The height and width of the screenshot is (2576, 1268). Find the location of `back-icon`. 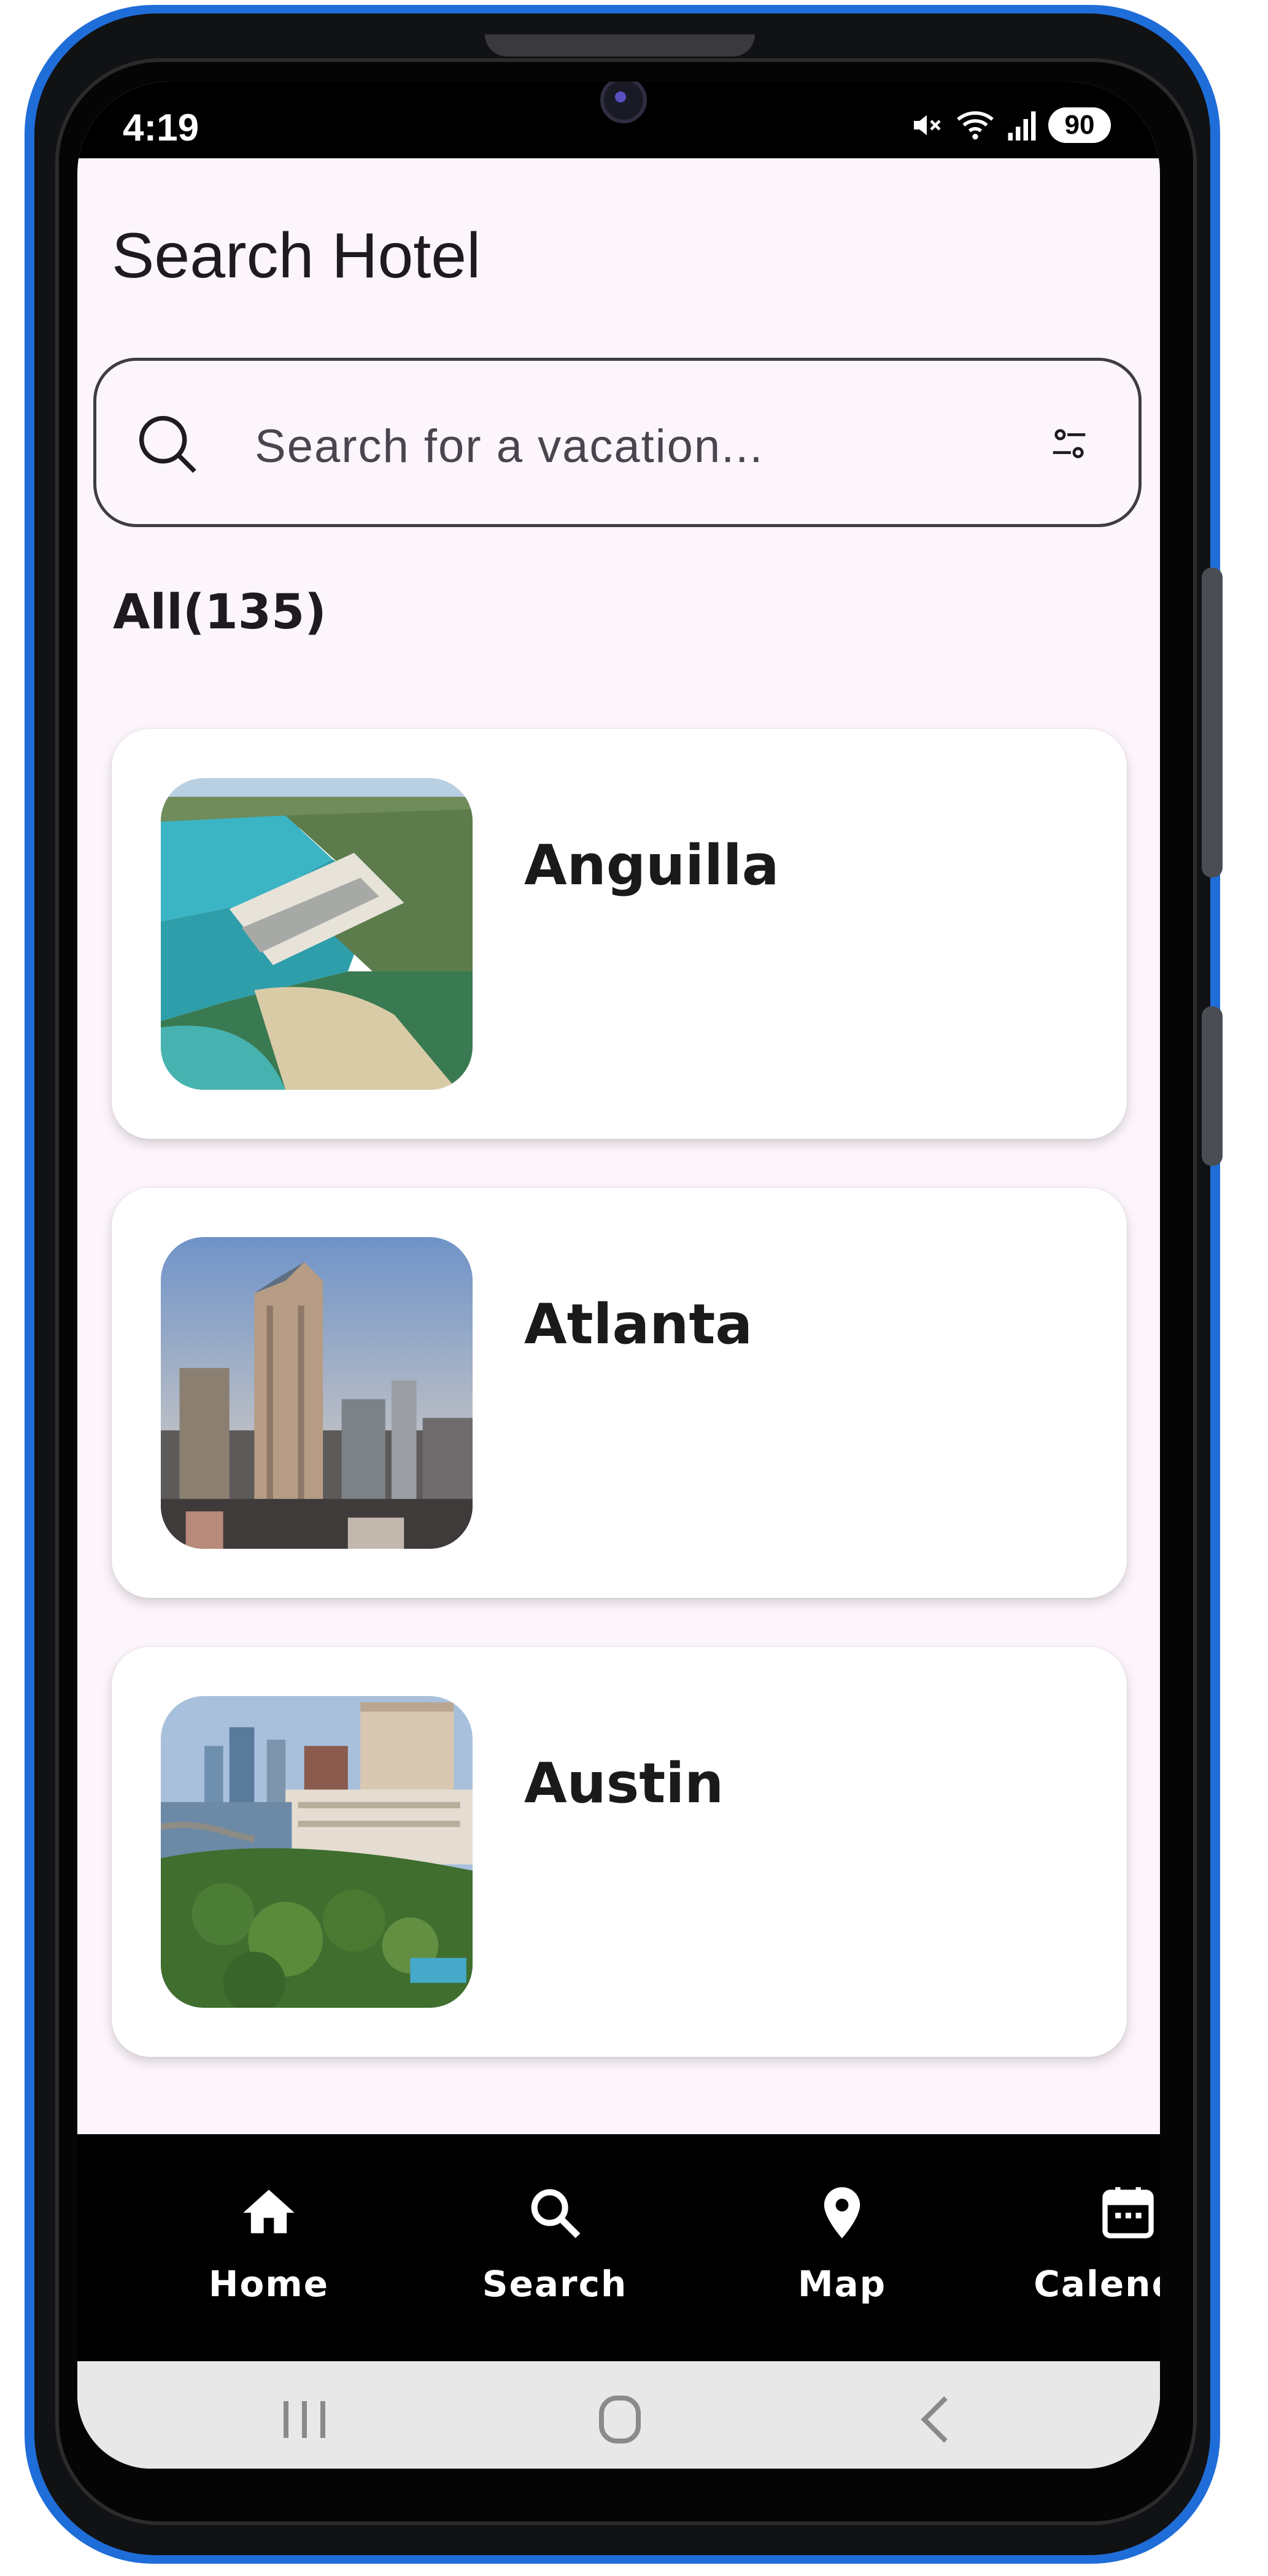

back-icon is located at coordinates (937, 2419).